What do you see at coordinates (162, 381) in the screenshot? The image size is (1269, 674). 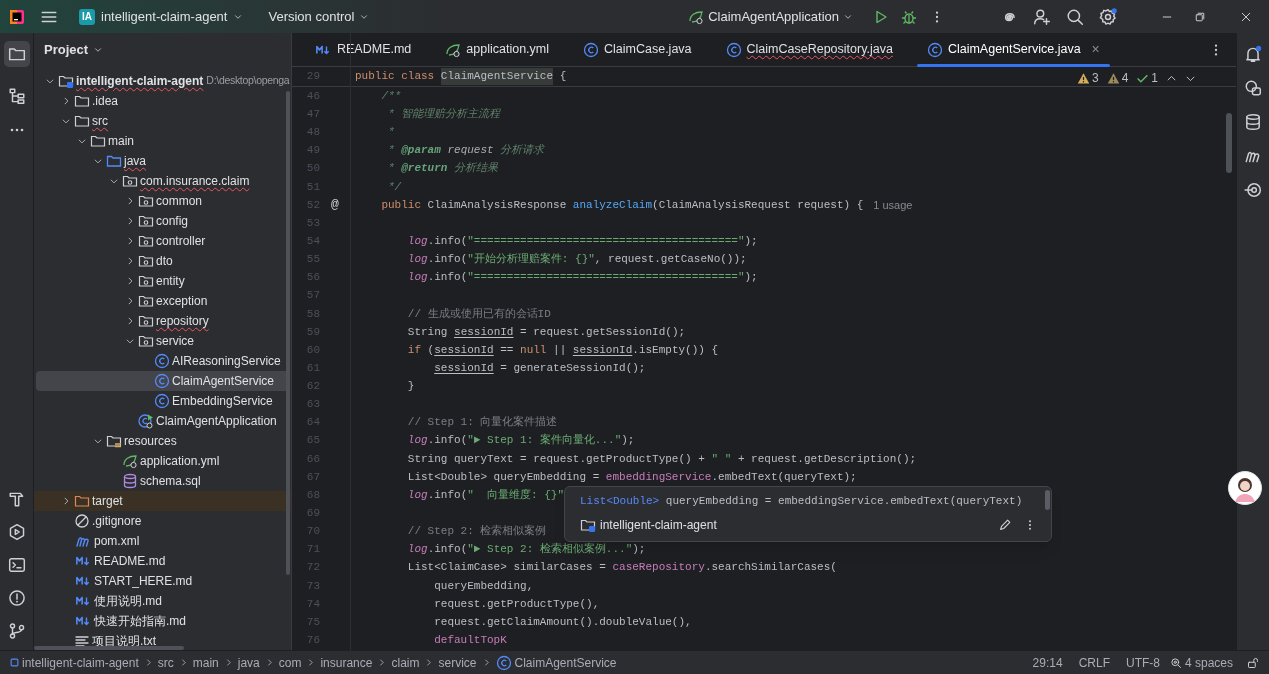 I see `tree-item: ClaimAgentService` at bounding box center [162, 381].